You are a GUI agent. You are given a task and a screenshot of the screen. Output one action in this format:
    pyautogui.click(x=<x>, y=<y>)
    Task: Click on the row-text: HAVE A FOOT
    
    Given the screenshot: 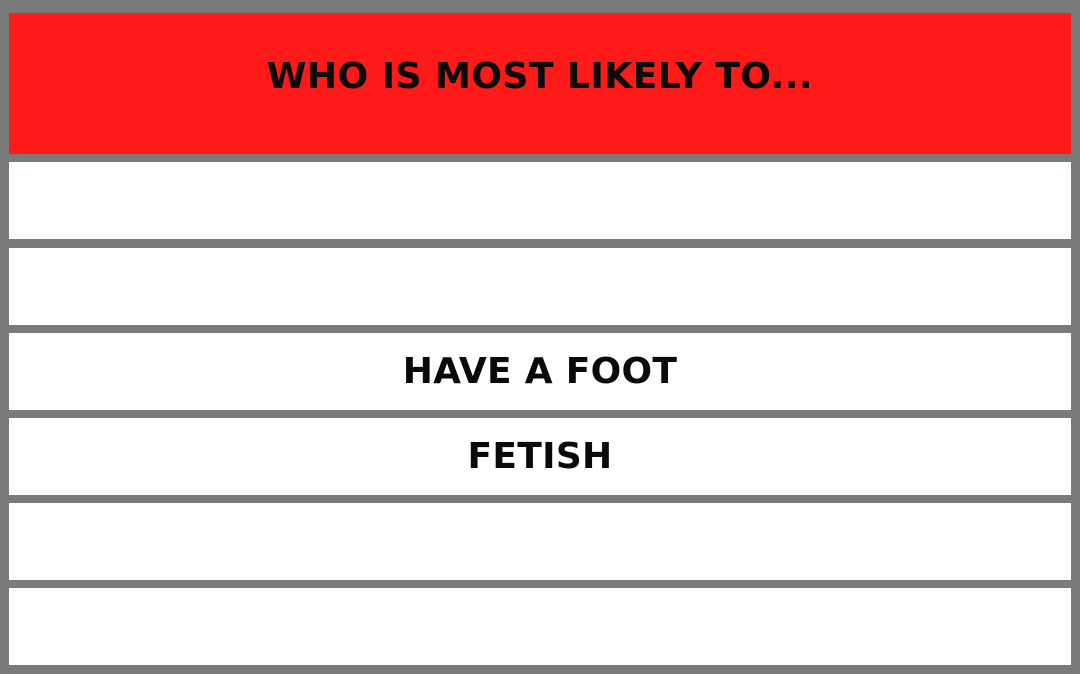 What is the action you would take?
    pyautogui.click(x=540, y=371)
    